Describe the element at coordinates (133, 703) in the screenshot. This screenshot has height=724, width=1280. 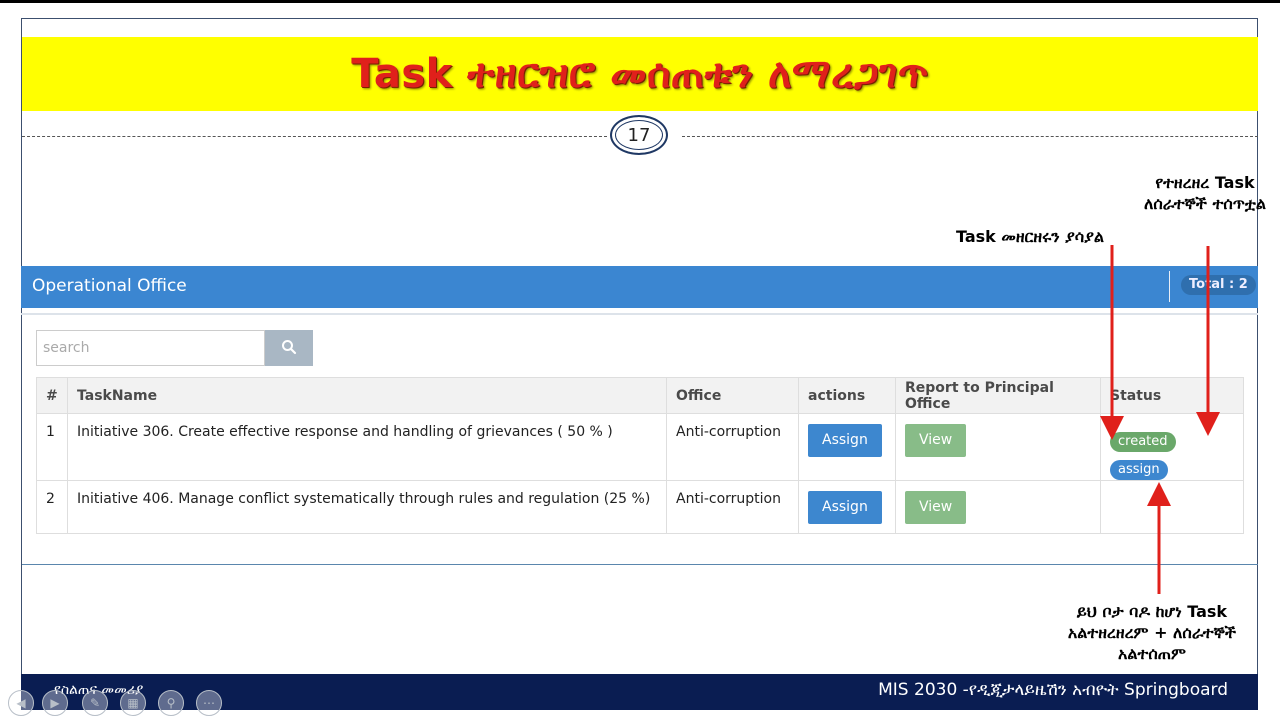
I see `slides-grid-icon: ▦` at that location.